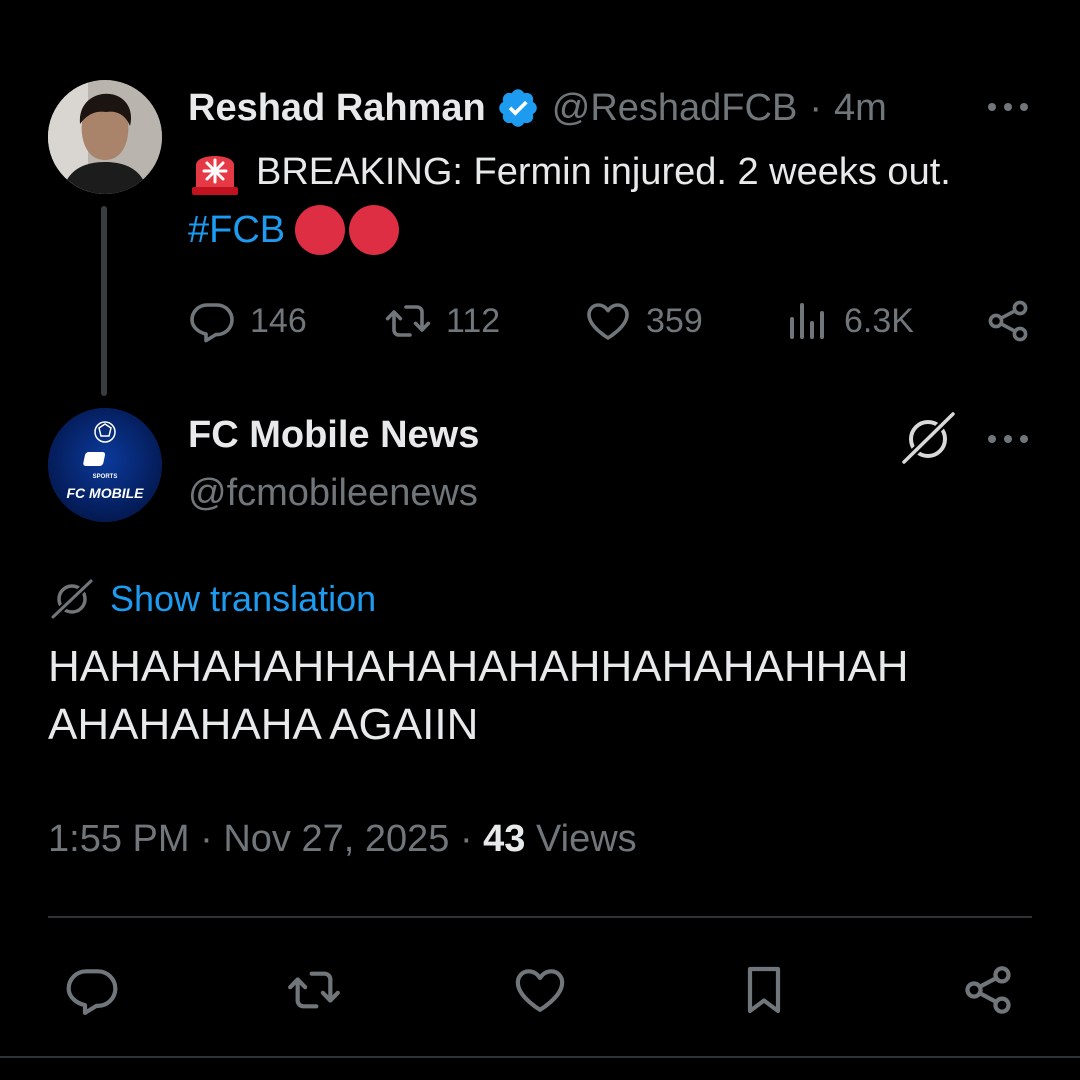  I want to click on parent-tweet-text-line1: BREAKING: Fermin injured. 2 weeks out., so click(569, 172).